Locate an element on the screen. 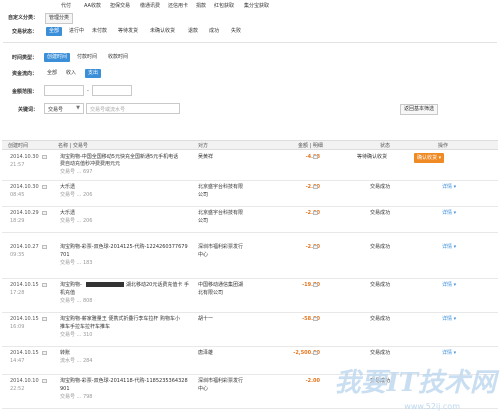 The width and height of the screenshot is (500, 412). status-wait-ship: 等待发货 is located at coordinates (128, 31).